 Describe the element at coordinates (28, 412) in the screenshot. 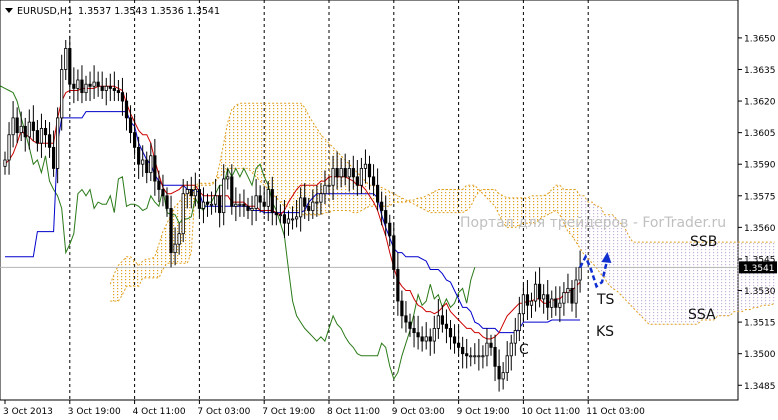

I see `x-tick-label-0: 3 Oct 2013` at that location.